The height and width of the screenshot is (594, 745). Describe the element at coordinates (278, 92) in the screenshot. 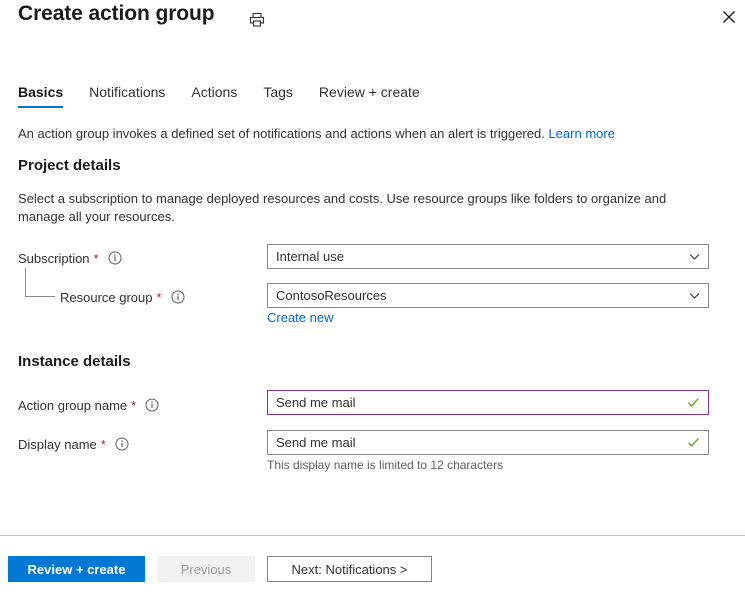

I see `tab-tags-label: Tags` at that location.